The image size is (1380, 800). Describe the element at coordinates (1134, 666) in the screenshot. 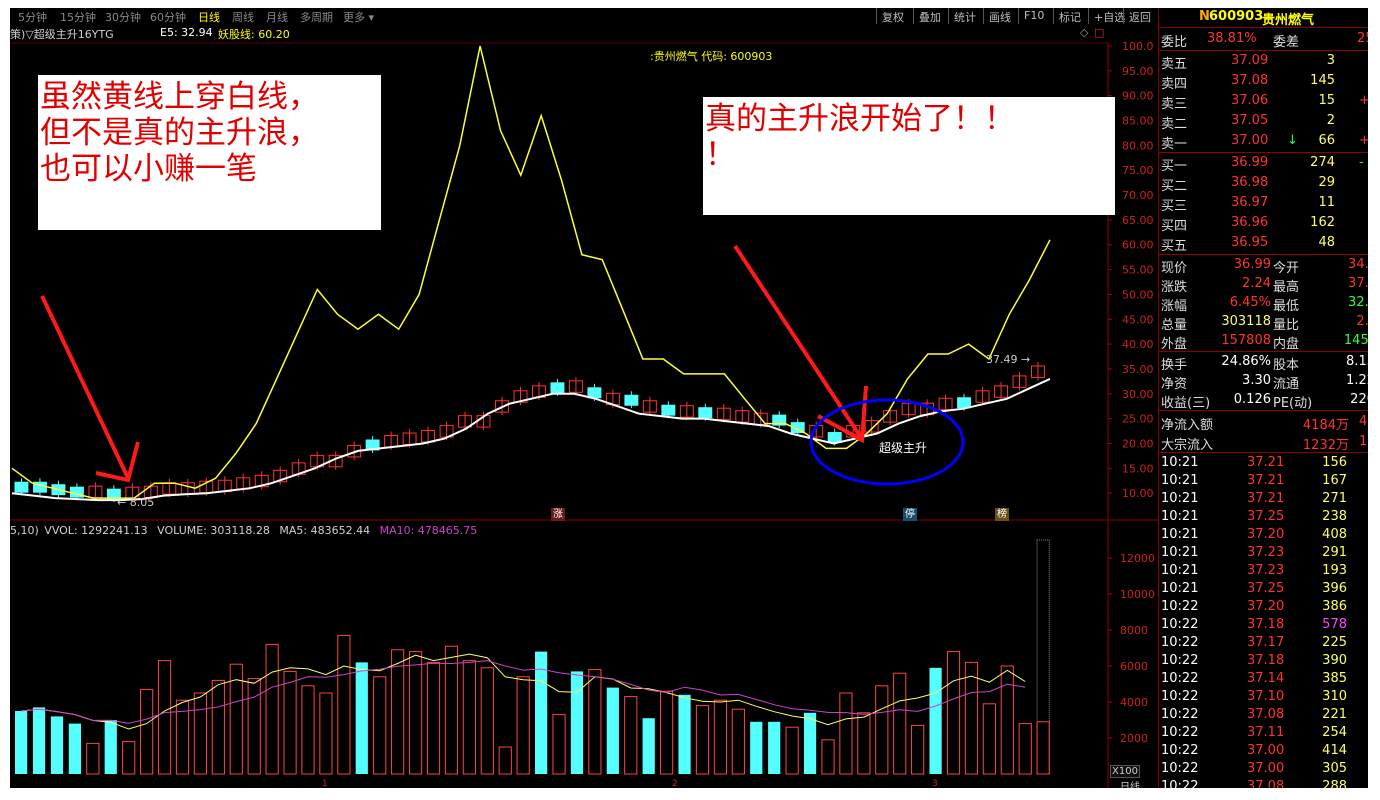

I see `volume-axis-label: 6000` at that location.